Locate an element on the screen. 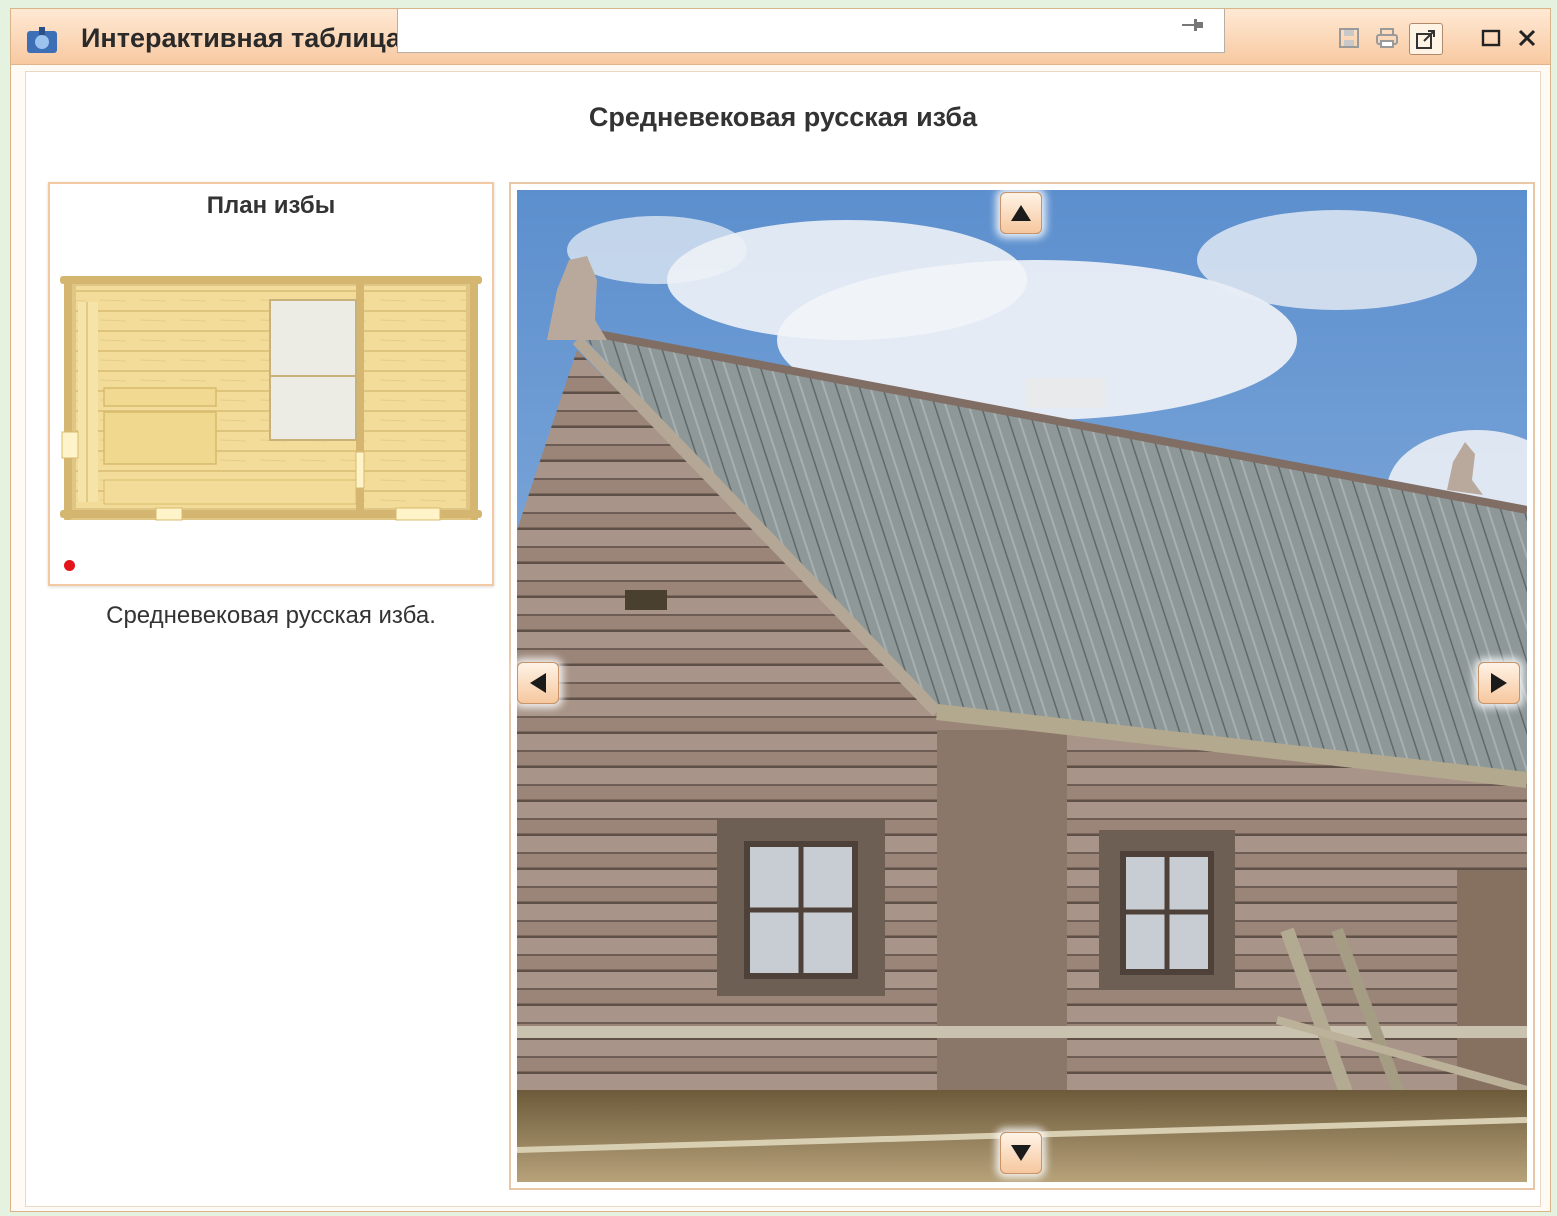 Image resolution: width=1557 pixels, height=1216 pixels. plan-title: План избы is located at coordinates (271, 205).